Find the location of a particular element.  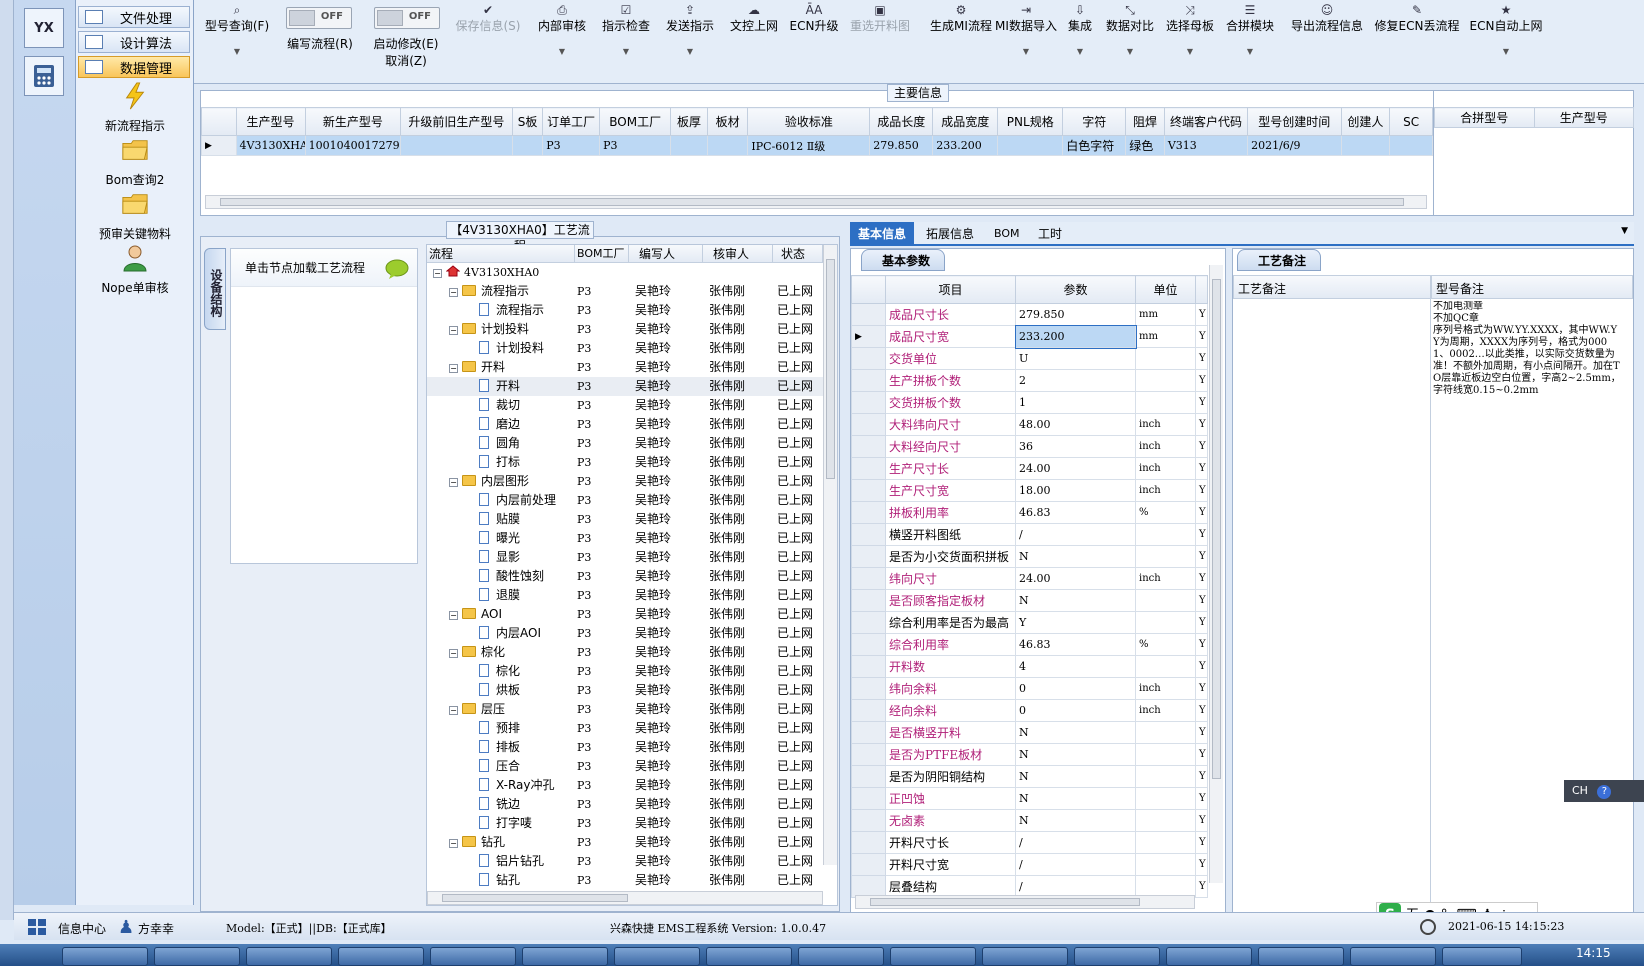

param-value: U is located at coordinates (1075, 358).